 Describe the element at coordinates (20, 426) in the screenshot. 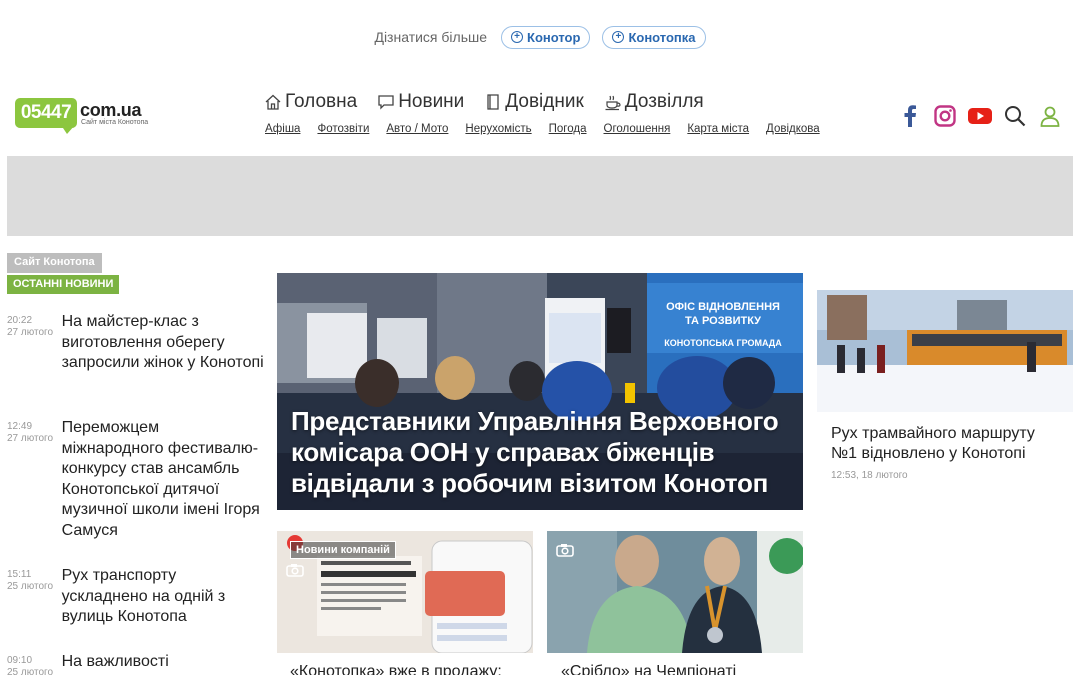

I see `news-time: 12:49` at that location.